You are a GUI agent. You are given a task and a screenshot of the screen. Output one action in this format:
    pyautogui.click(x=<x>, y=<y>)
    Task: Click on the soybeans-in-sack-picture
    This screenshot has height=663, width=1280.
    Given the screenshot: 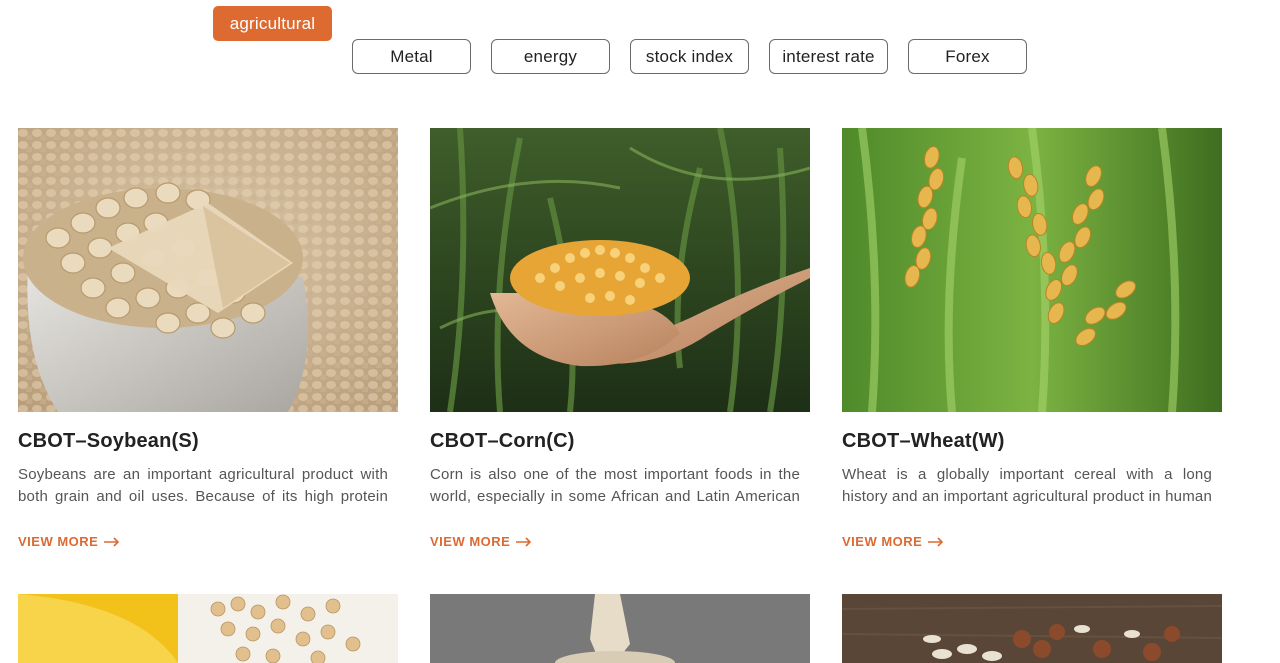 What is the action you would take?
    pyautogui.click(x=208, y=270)
    